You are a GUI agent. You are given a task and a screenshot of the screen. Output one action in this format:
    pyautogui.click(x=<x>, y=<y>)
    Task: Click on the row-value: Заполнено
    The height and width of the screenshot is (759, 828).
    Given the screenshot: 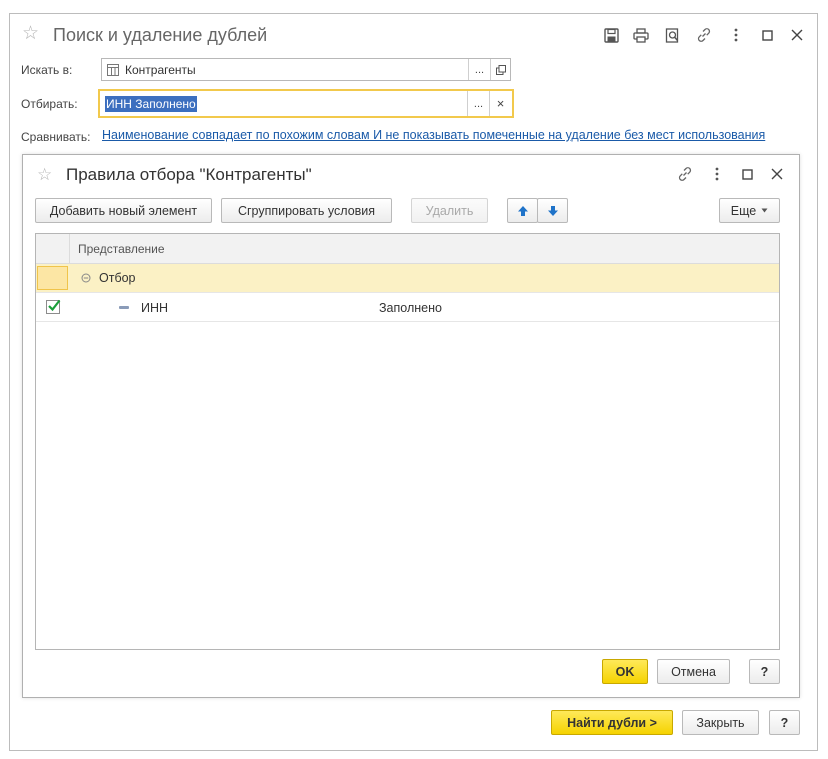 What is the action you would take?
    pyautogui.click(x=410, y=308)
    